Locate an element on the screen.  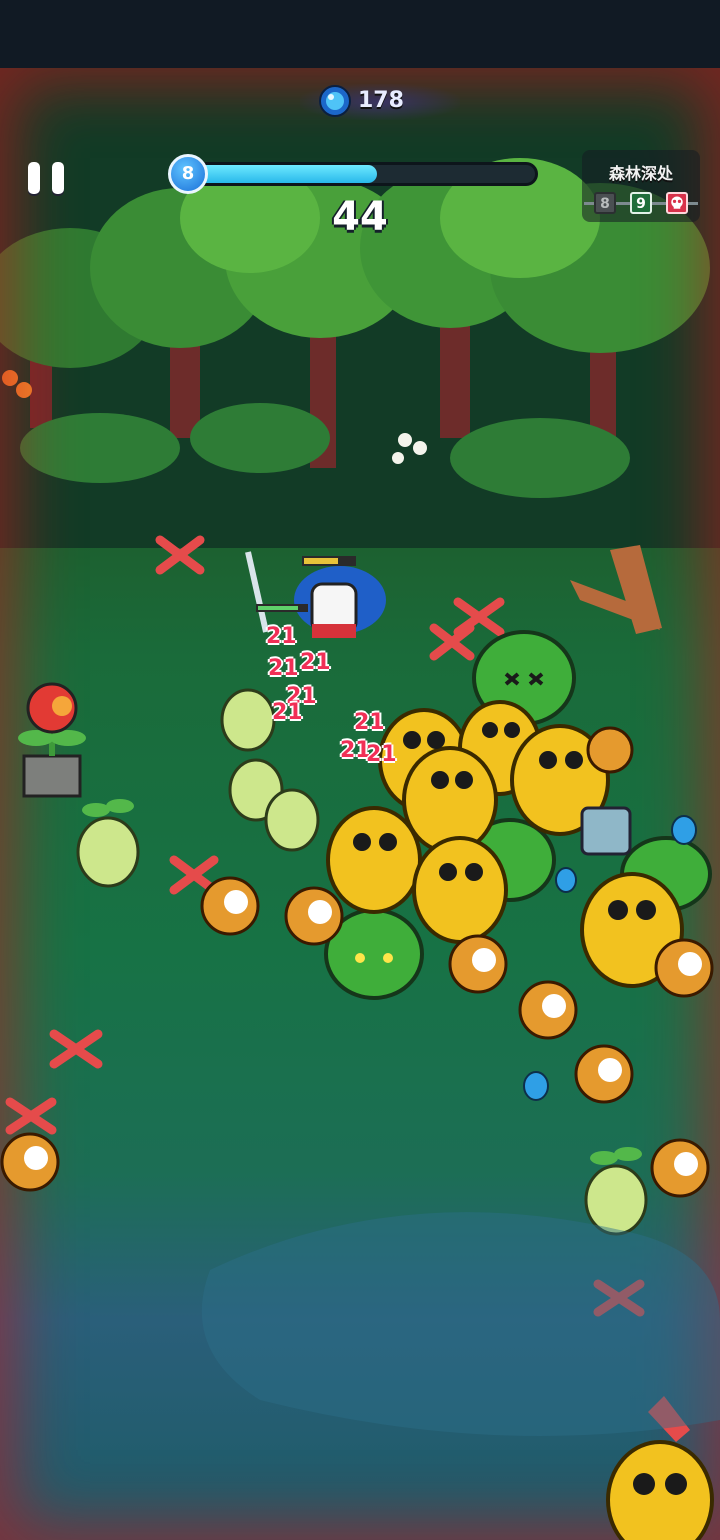
pause-button is located at coordinates (47, 179).